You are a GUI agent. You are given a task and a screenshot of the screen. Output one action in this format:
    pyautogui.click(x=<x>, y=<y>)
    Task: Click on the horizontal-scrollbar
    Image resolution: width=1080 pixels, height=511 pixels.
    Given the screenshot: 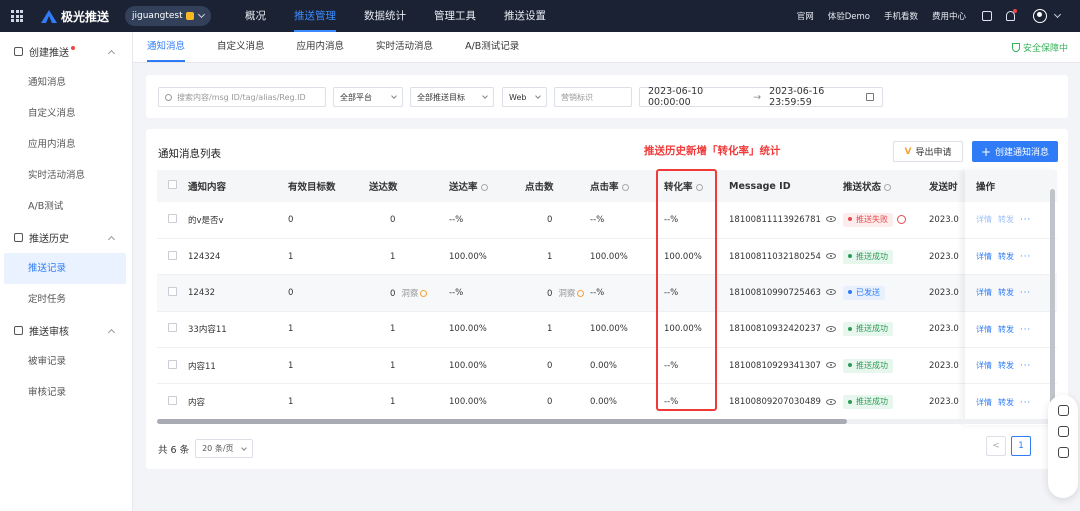 What is the action you would take?
    pyautogui.click(x=607, y=421)
    